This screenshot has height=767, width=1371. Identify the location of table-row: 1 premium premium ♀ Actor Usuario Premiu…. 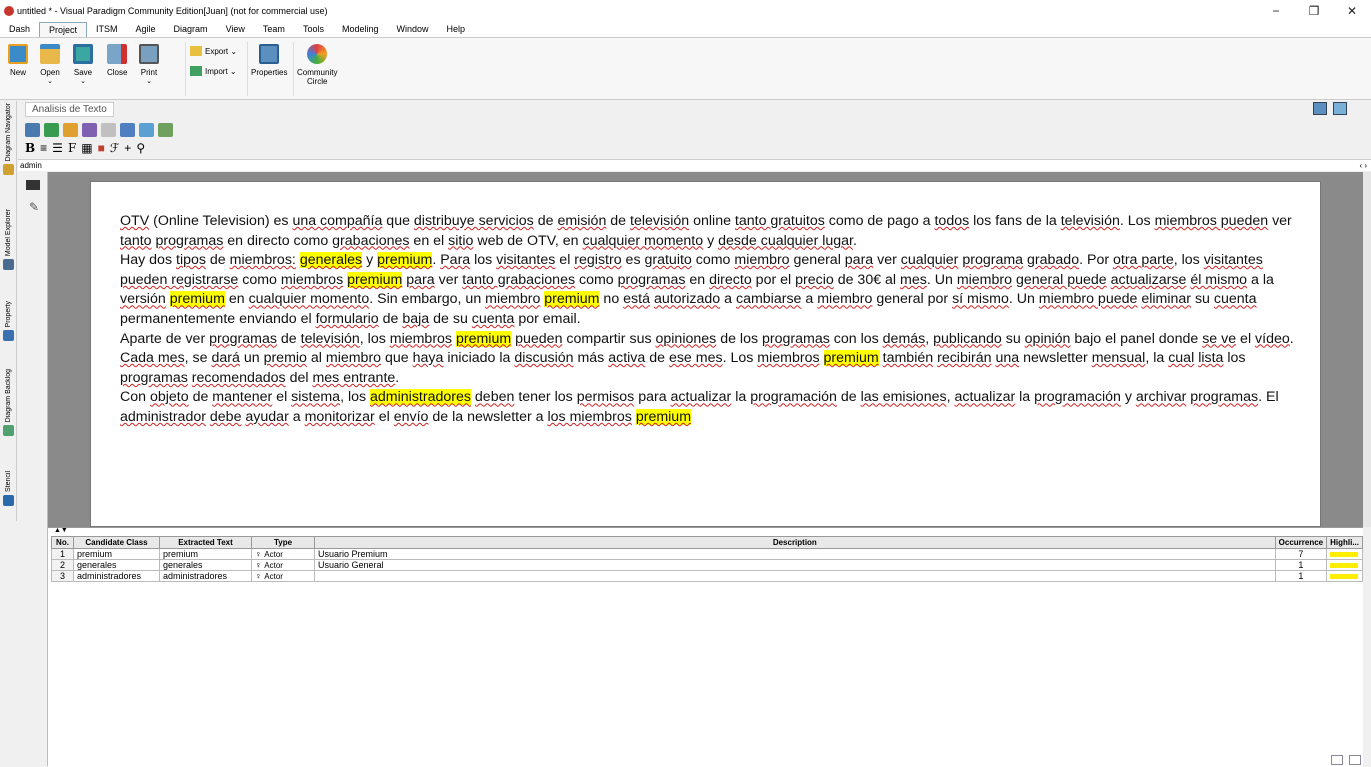
(707, 554).